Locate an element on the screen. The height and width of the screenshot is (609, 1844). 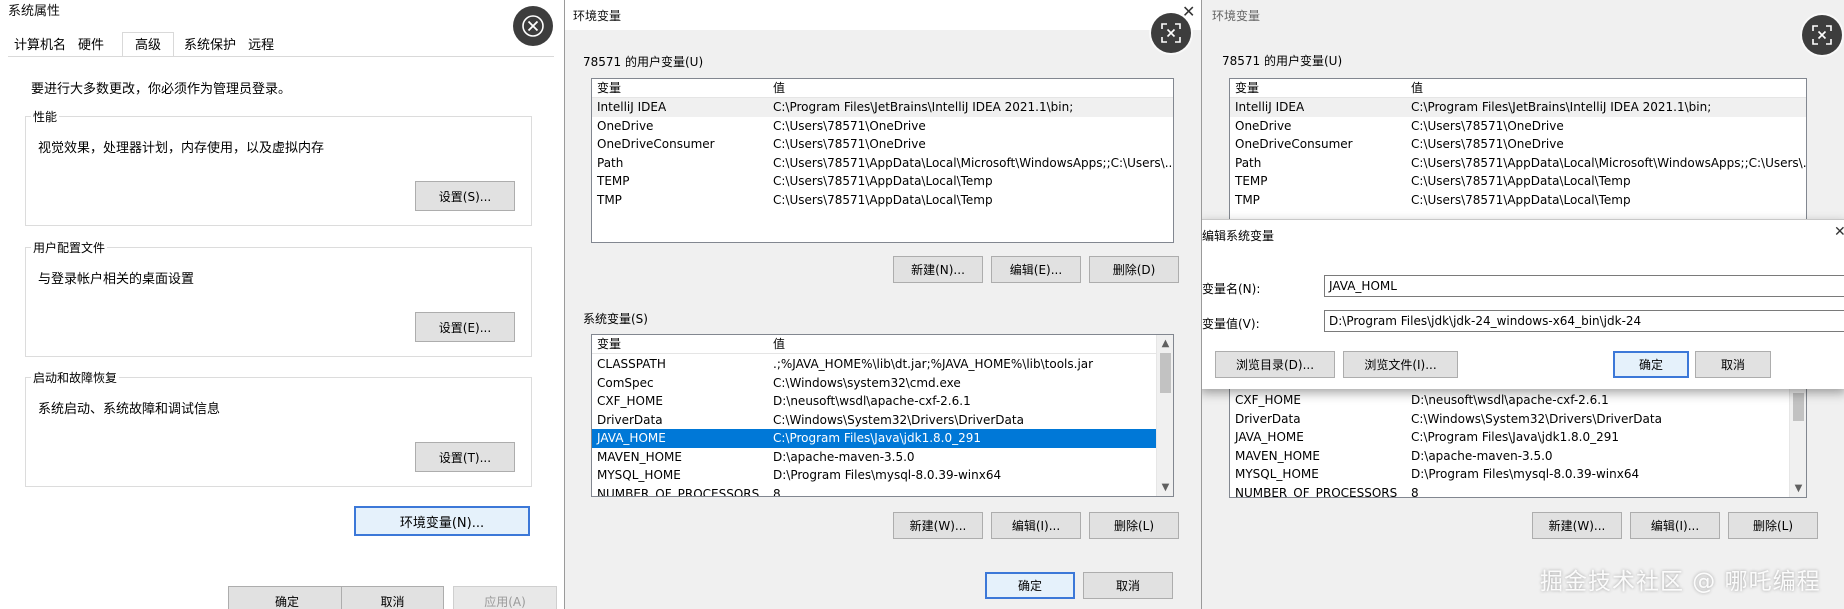
row-name: MAVEN_HOME is located at coordinates (1277, 455).